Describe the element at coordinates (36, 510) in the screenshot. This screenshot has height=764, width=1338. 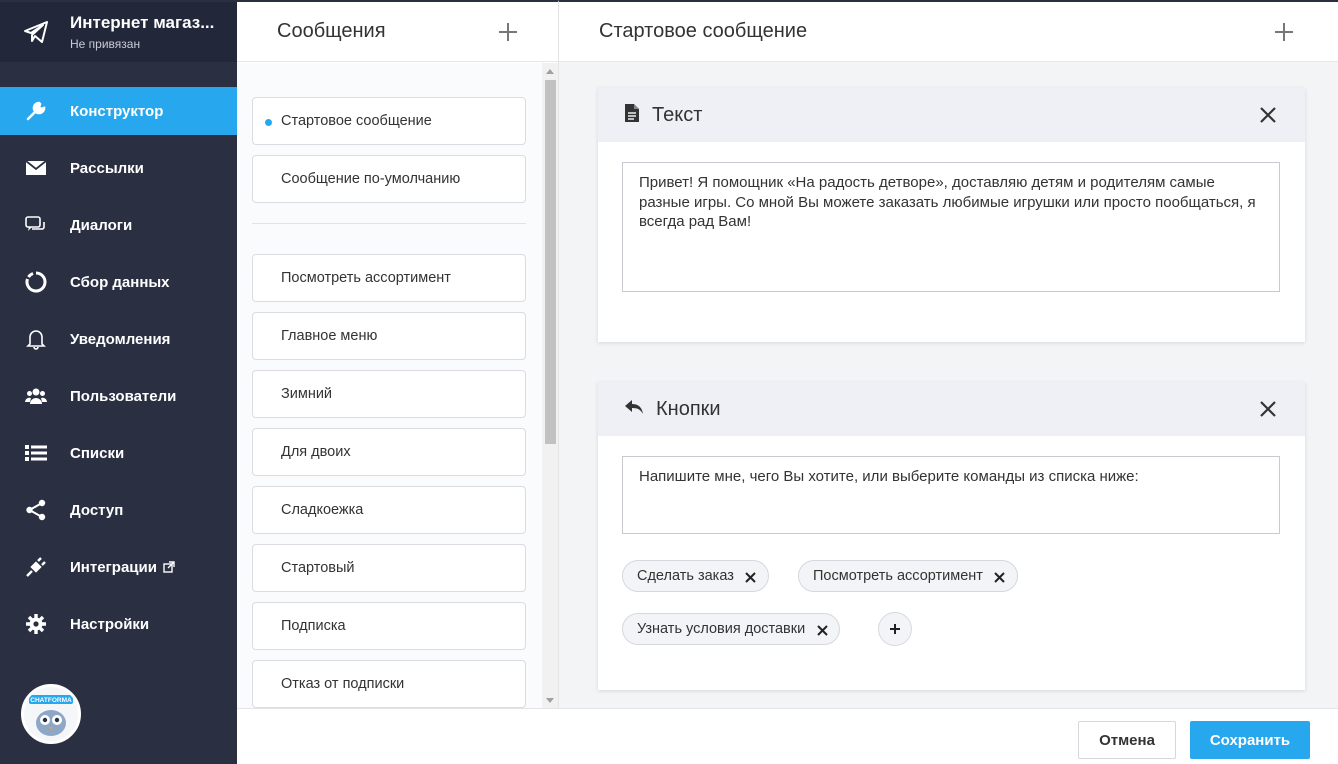
I see `share-icon` at that location.